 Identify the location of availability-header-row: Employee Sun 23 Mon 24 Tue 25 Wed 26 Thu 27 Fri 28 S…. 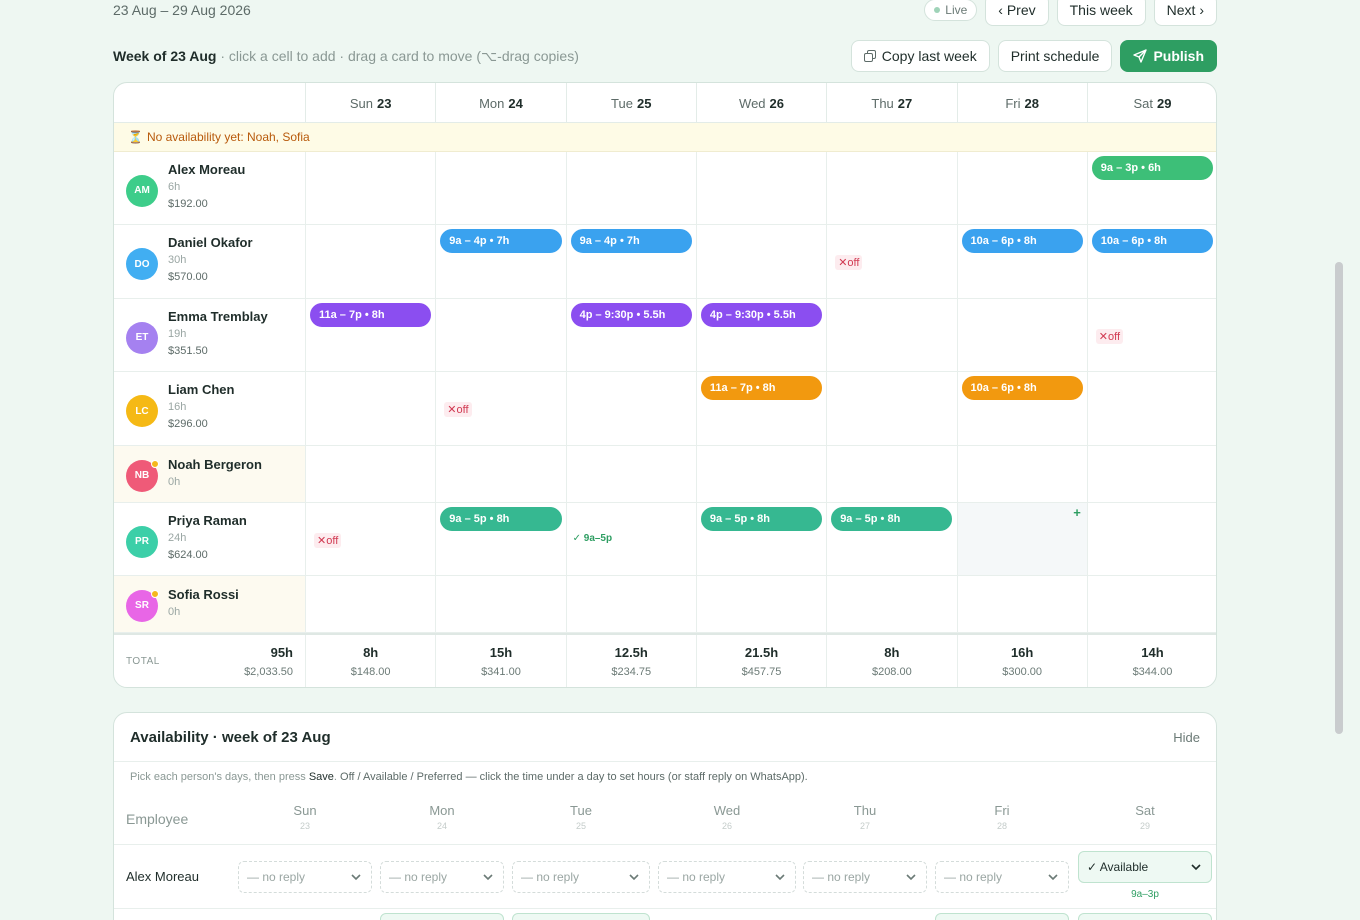
(665, 820).